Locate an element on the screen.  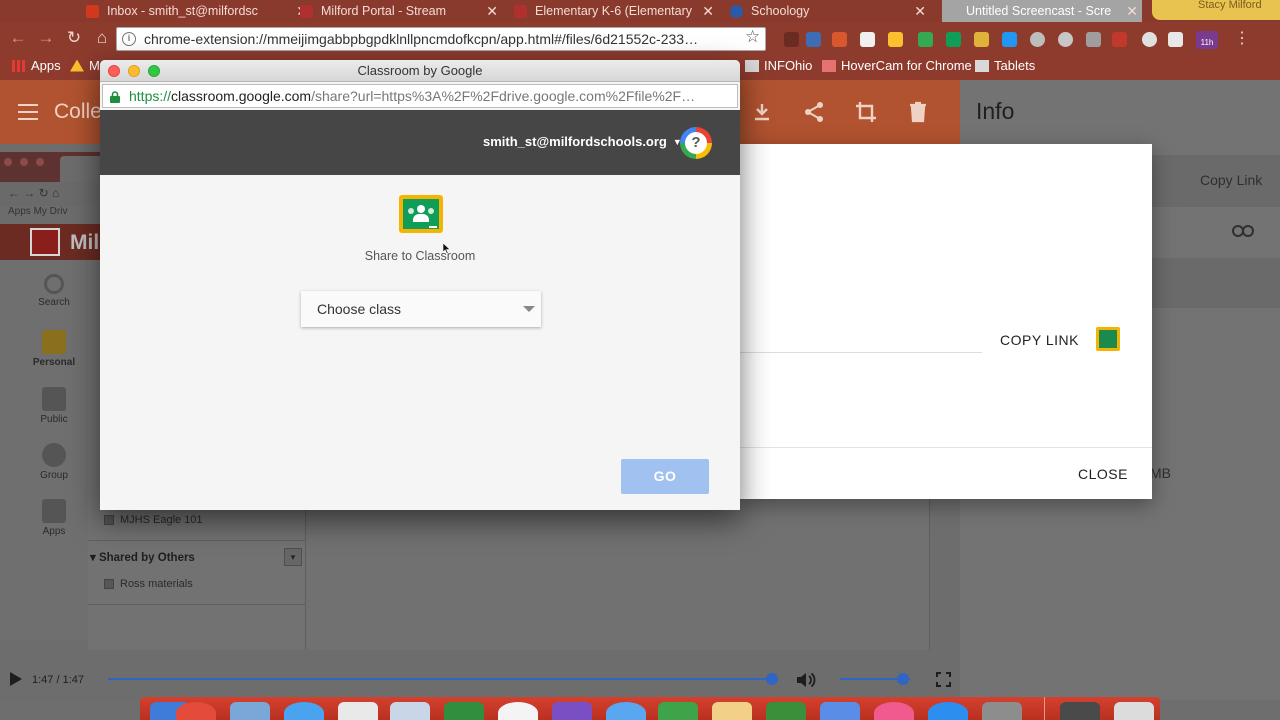
volume-icon is located at coordinates (806, 680).